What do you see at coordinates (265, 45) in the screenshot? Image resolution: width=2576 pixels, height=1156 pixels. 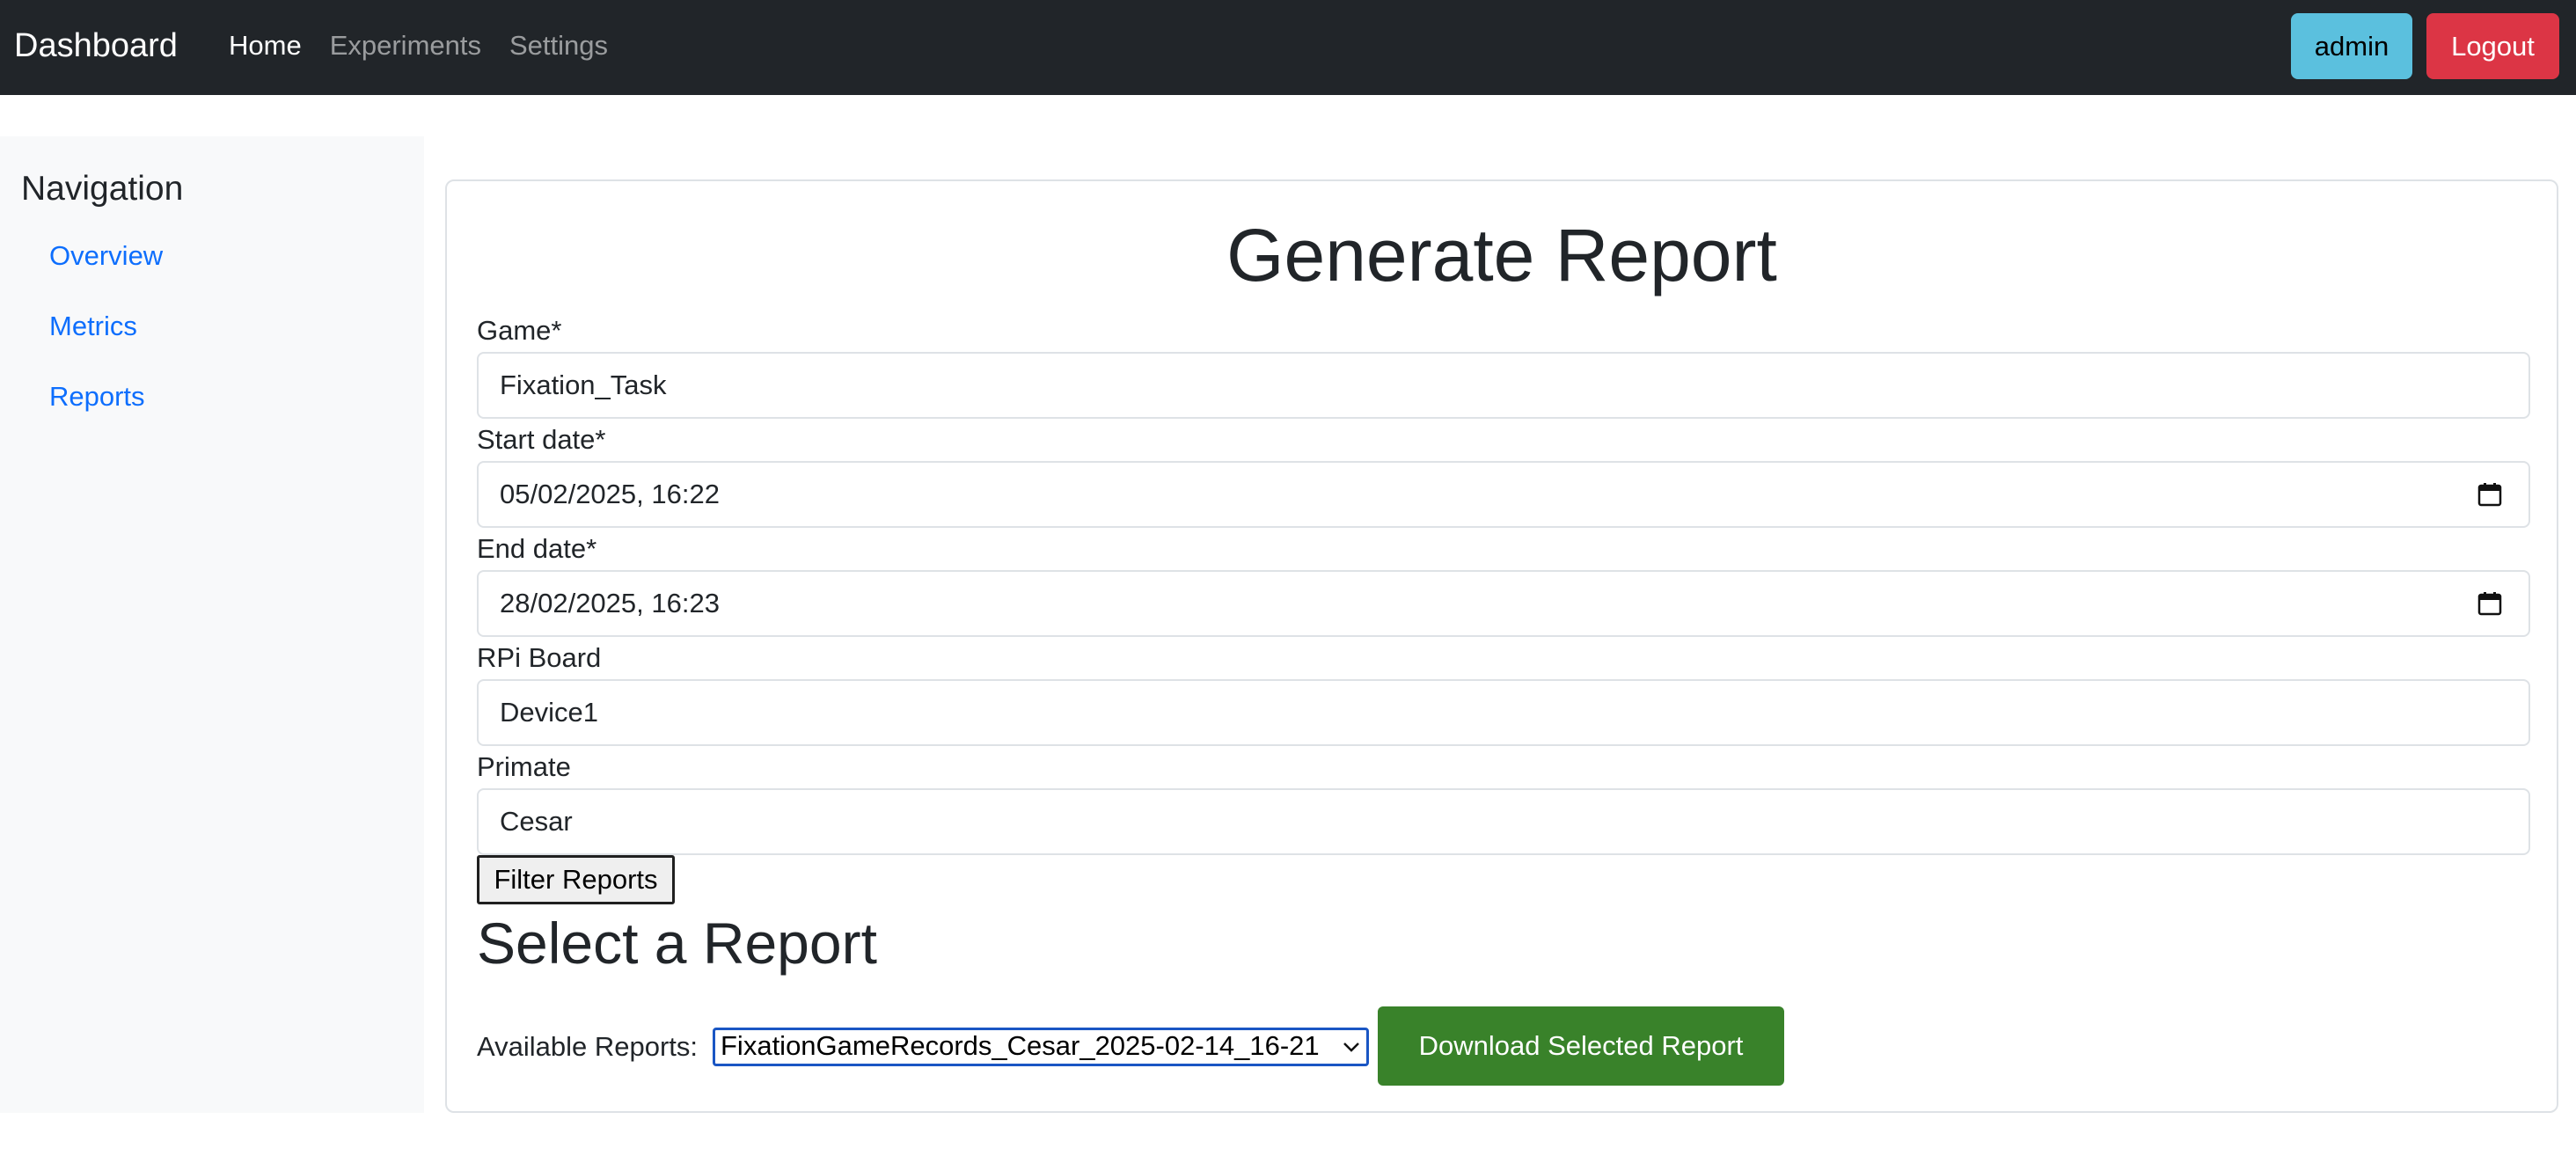 I see `nav-link-home: Home` at bounding box center [265, 45].